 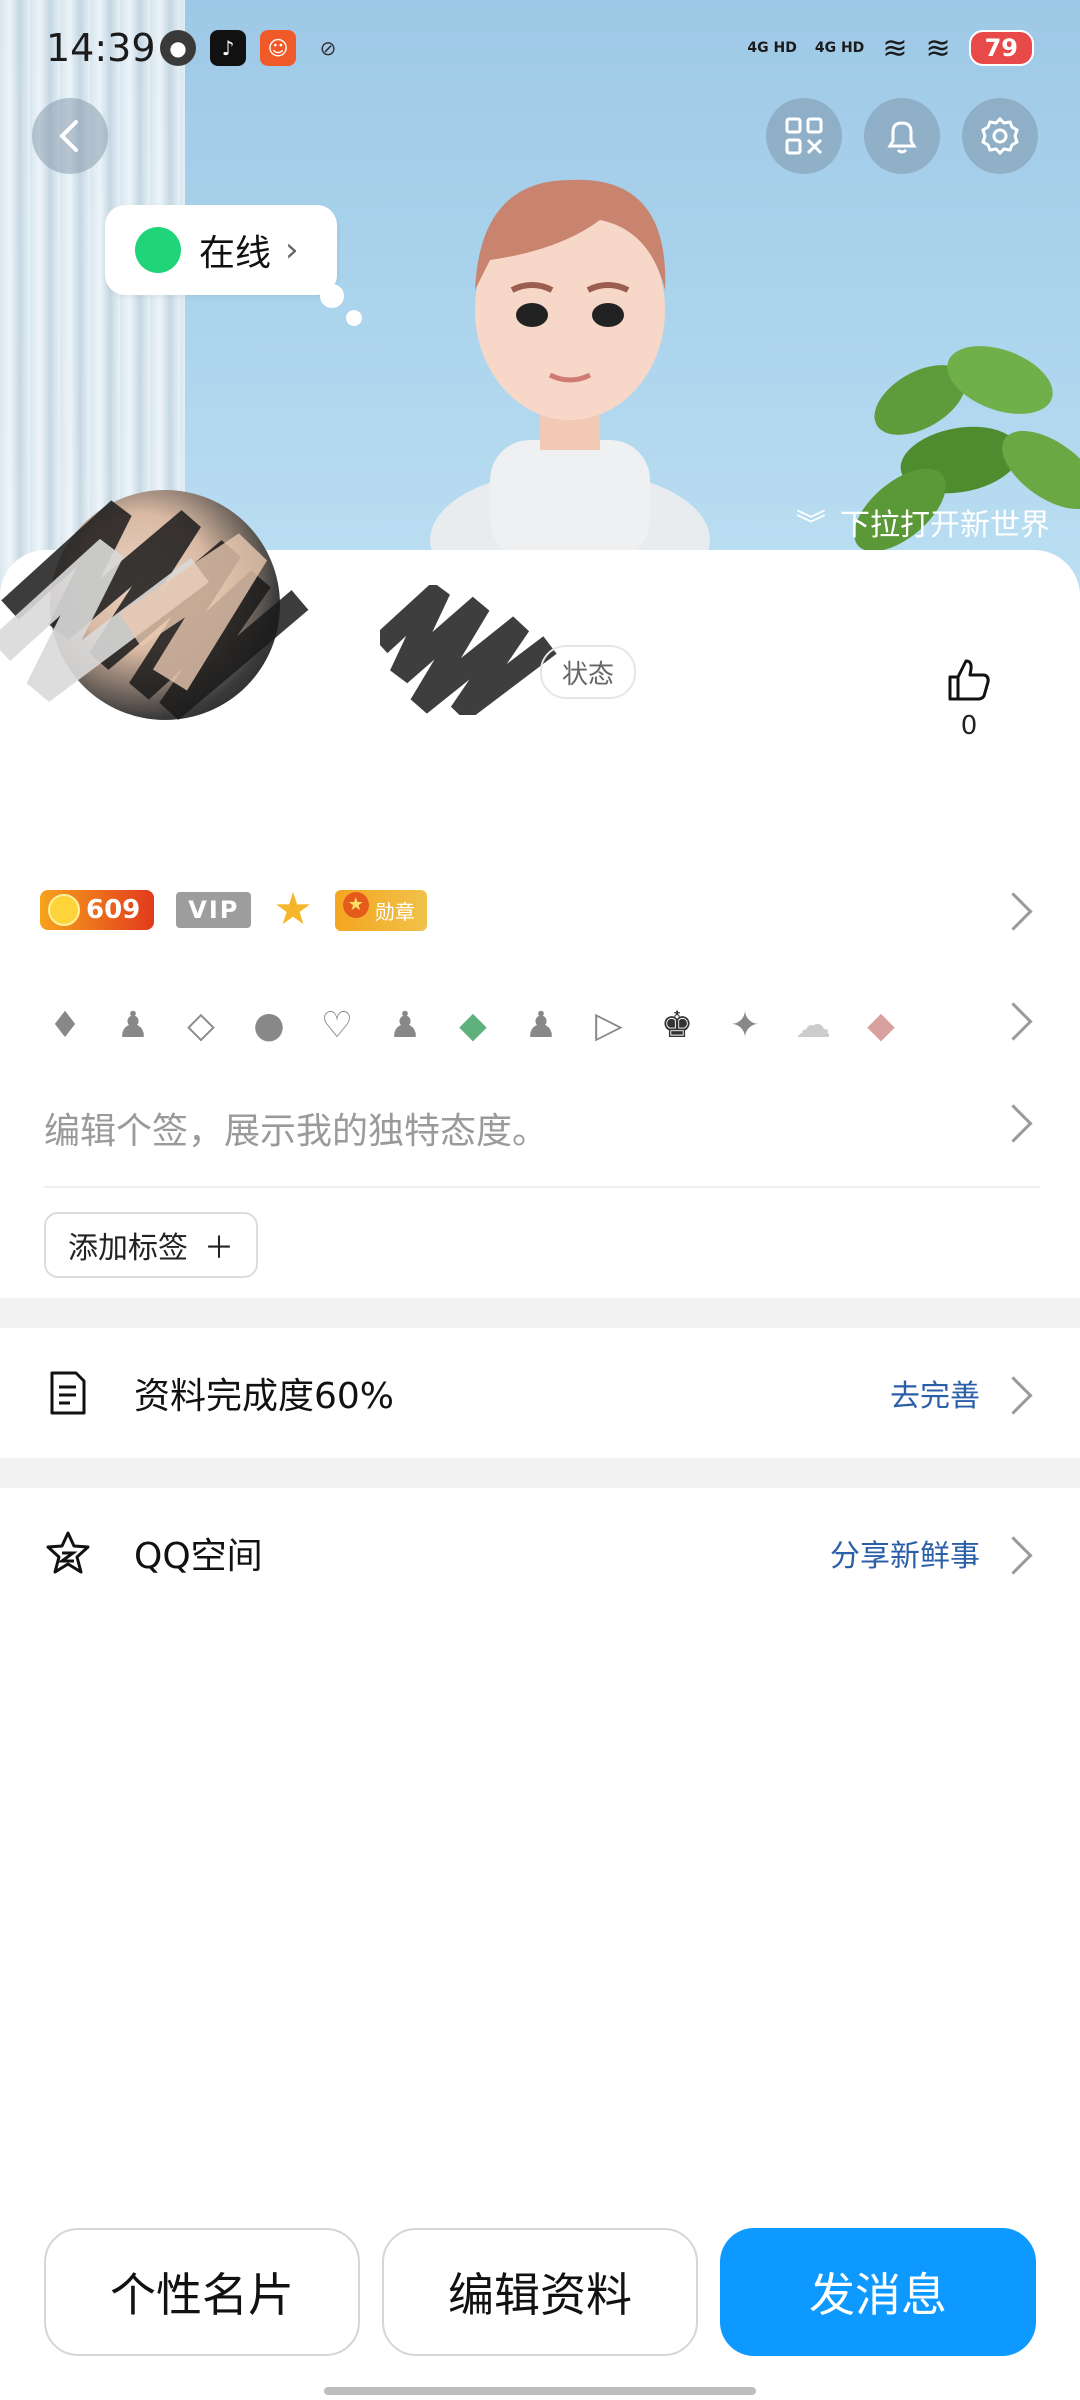 I want to click on wifi-icon-2: ≋, so click(x=938, y=48).